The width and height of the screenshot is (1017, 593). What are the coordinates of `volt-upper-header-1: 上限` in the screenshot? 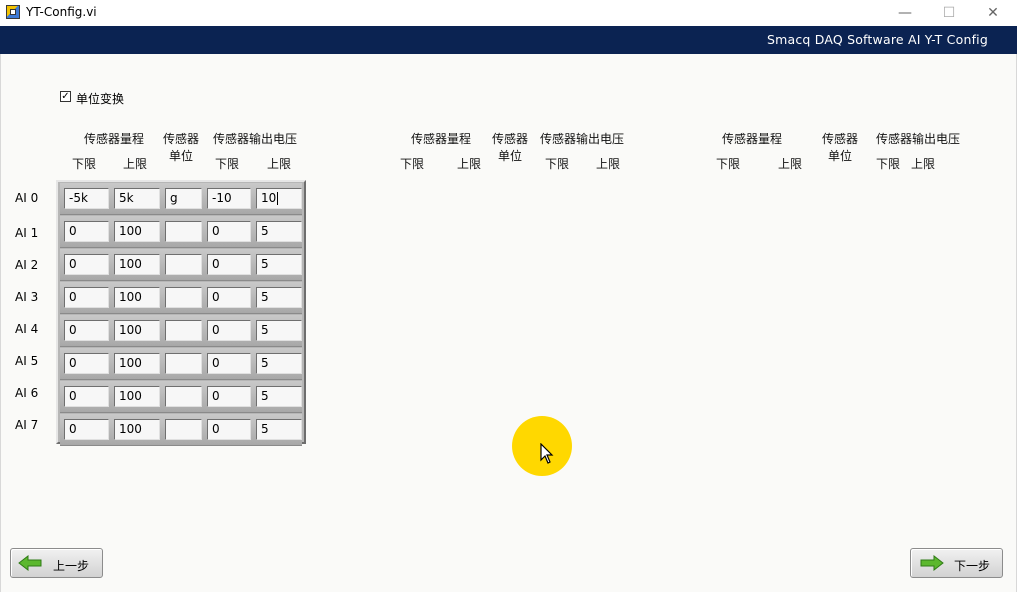 It's located at (279, 164).